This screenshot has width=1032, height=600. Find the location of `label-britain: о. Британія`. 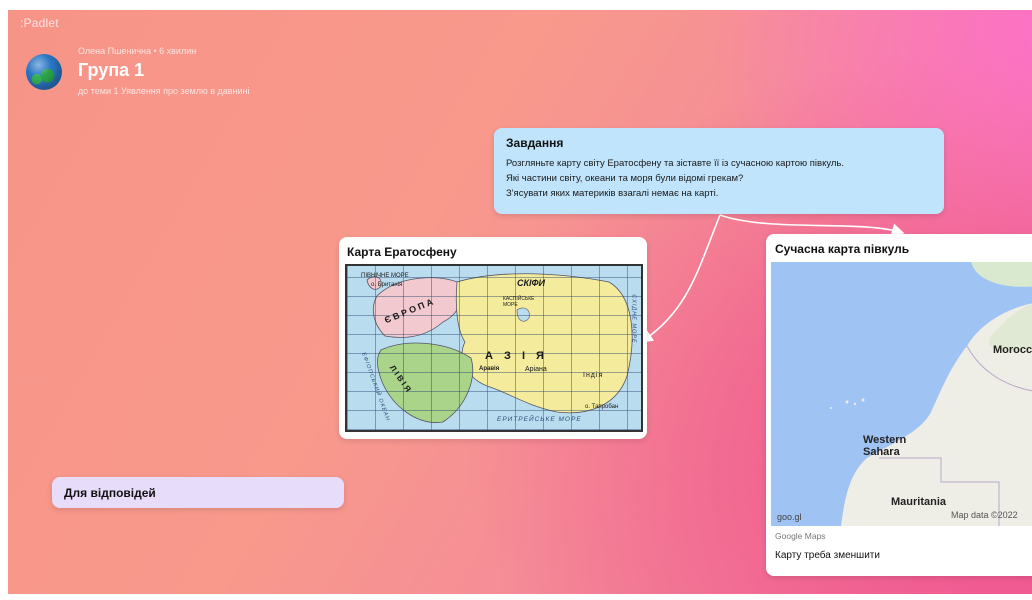

label-britain: о. Британія is located at coordinates (387, 285).